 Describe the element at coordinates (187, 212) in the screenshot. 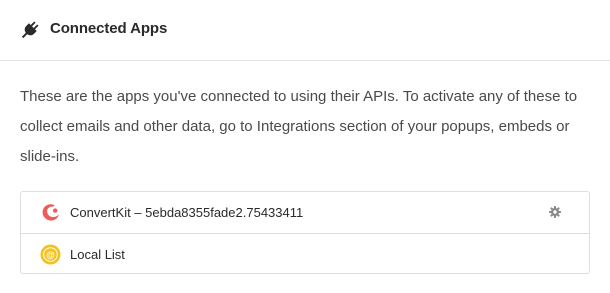

I see `app-name: ConvertKit – 5ebda8355fade2.75433411` at that location.